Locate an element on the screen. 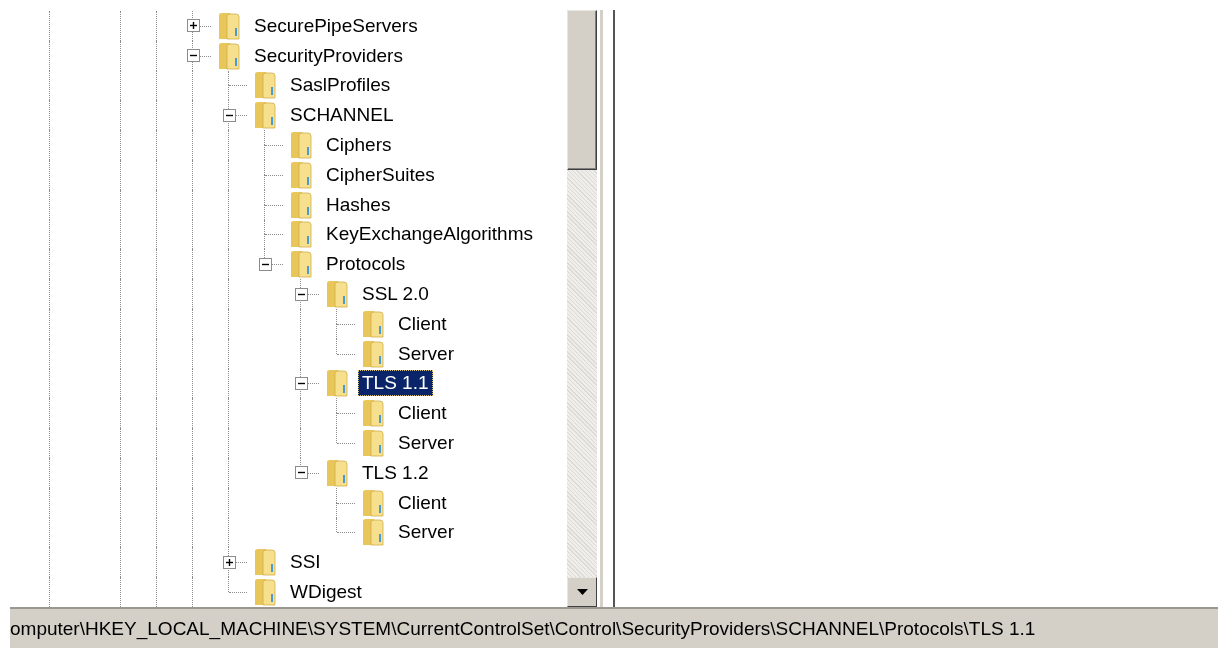 The height and width of the screenshot is (648, 1218). tree-item: Protocols is located at coordinates (366, 264).